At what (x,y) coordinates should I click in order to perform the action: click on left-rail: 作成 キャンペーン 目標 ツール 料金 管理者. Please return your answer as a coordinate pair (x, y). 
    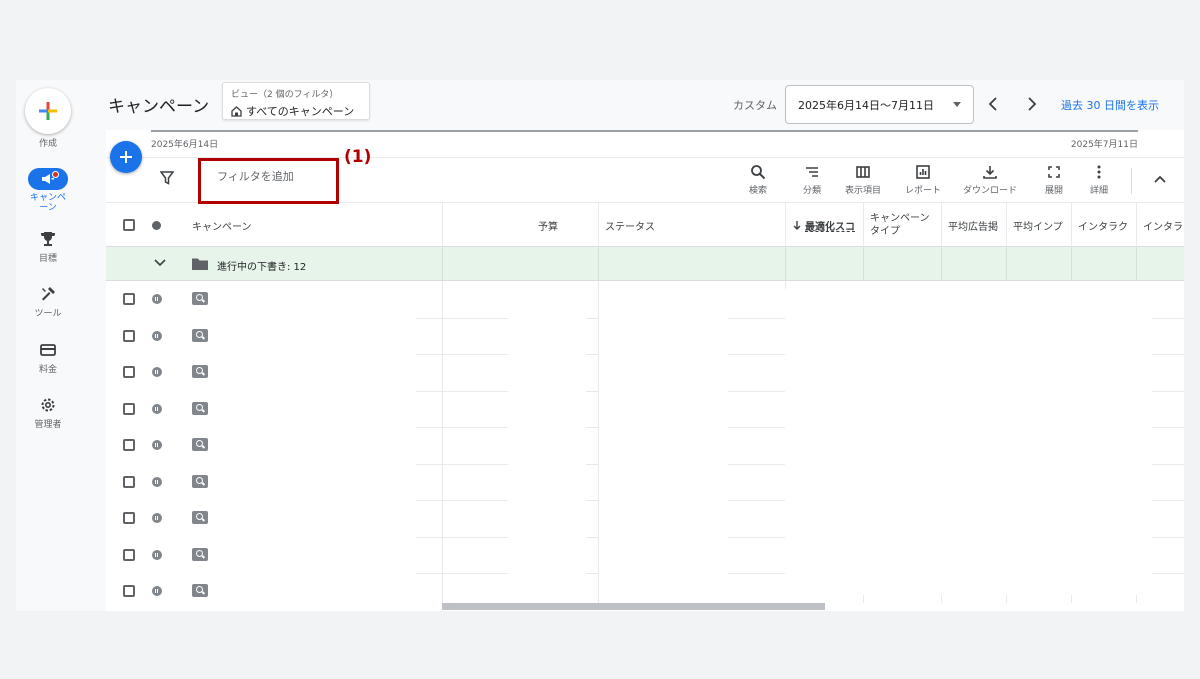
    Looking at the image, I should click on (48, 345).